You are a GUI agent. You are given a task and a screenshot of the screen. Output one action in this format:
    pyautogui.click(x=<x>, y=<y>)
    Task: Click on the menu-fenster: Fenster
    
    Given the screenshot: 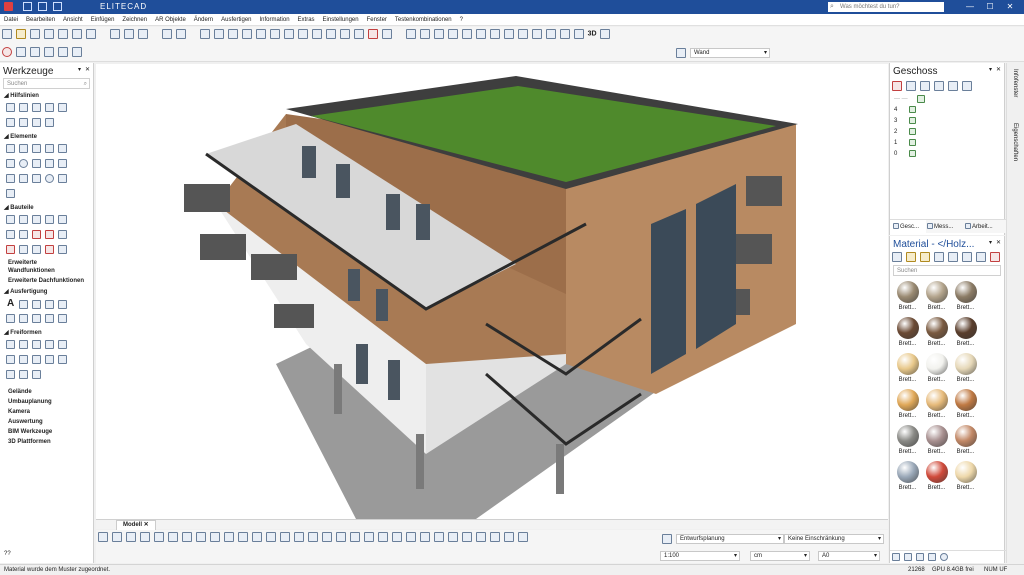 What is the action you would take?
    pyautogui.click(x=377, y=20)
    